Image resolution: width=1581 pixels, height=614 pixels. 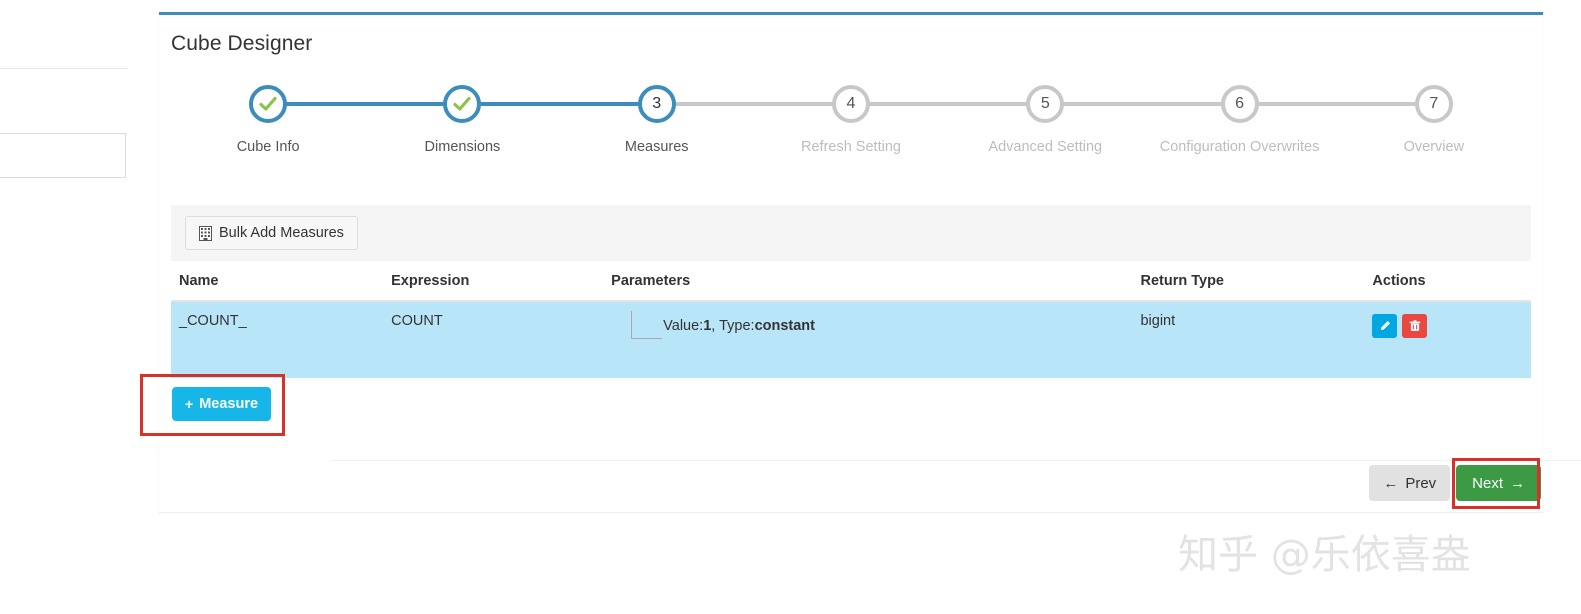 What do you see at coordinates (651, 281) in the screenshot?
I see `column-header-parameters: Parameters` at bounding box center [651, 281].